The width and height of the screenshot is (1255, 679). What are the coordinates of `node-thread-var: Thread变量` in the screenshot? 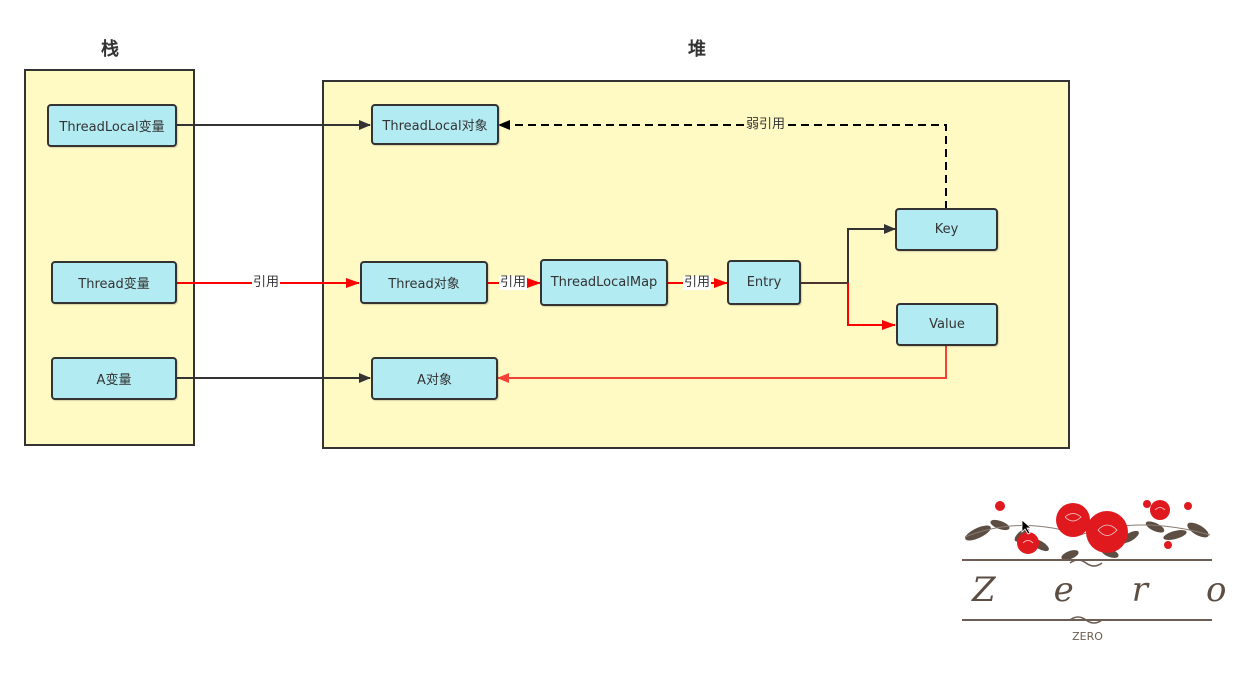 It's located at (114, 282).